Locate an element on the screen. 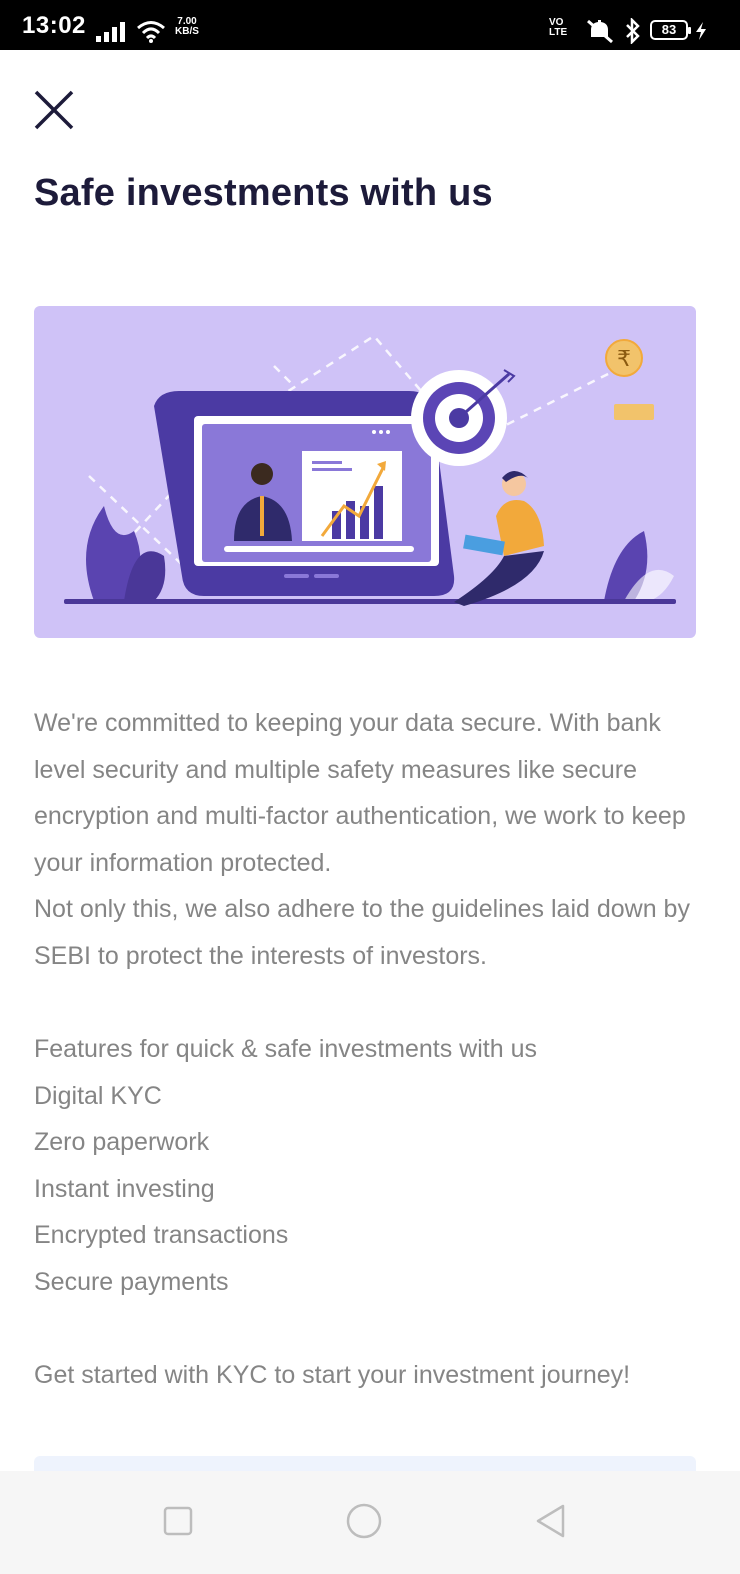 The height and width of the screenshot is (1574, 740). close-icon is located at coordinates (54, 110).